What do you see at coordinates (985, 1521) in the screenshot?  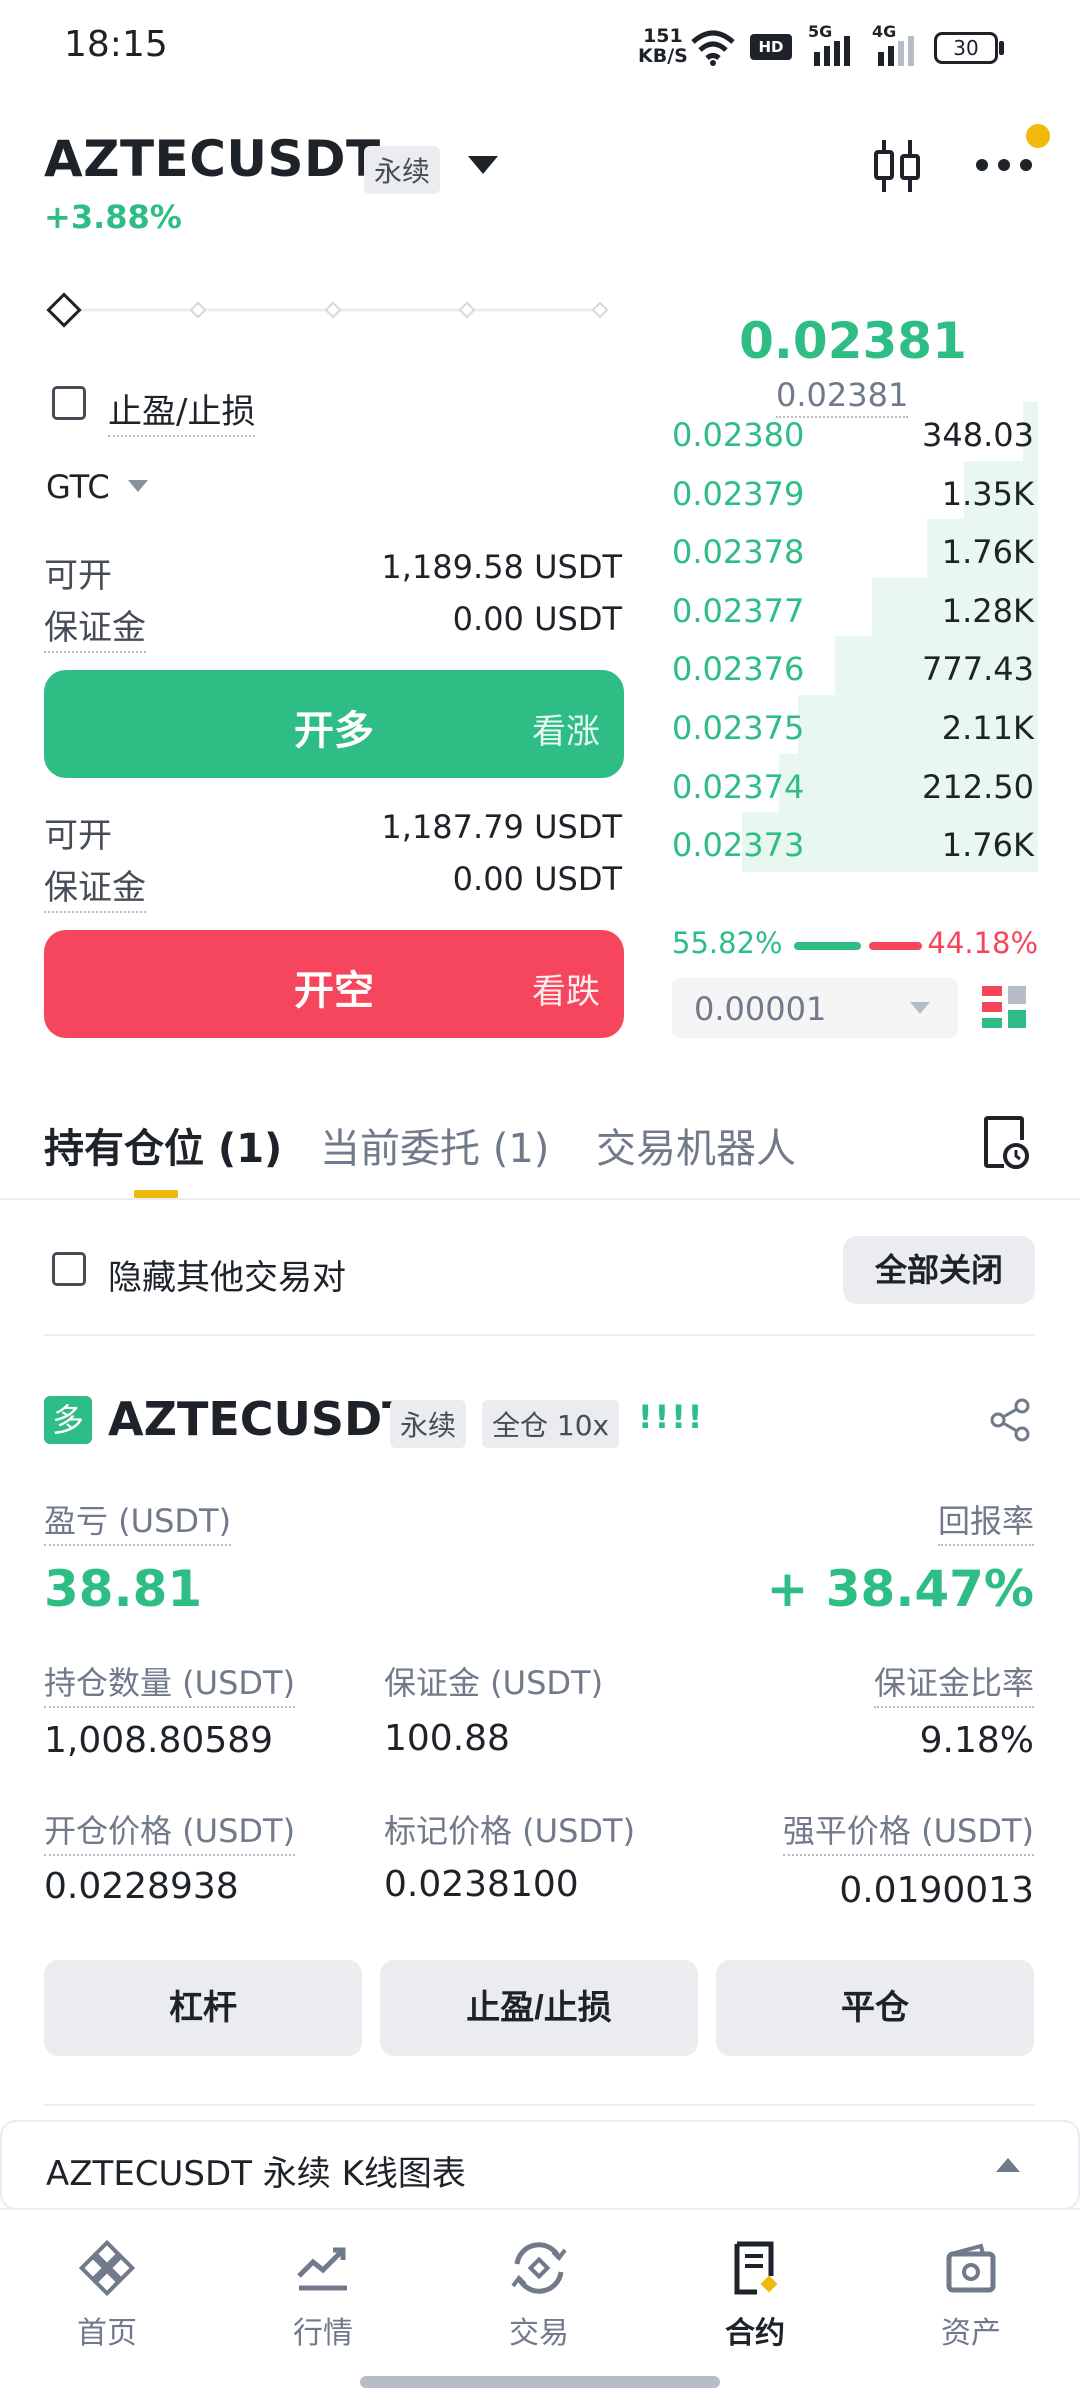 I see `roe-label: 回报率` at bounding box center [985, 1521].